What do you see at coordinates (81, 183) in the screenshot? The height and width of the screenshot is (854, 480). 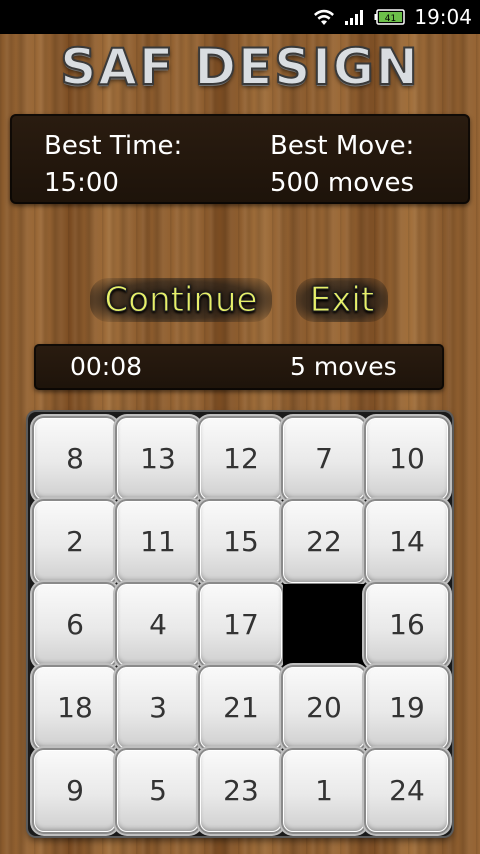 I see `best-time-value: 15:00` at bounding box center [81, 183].